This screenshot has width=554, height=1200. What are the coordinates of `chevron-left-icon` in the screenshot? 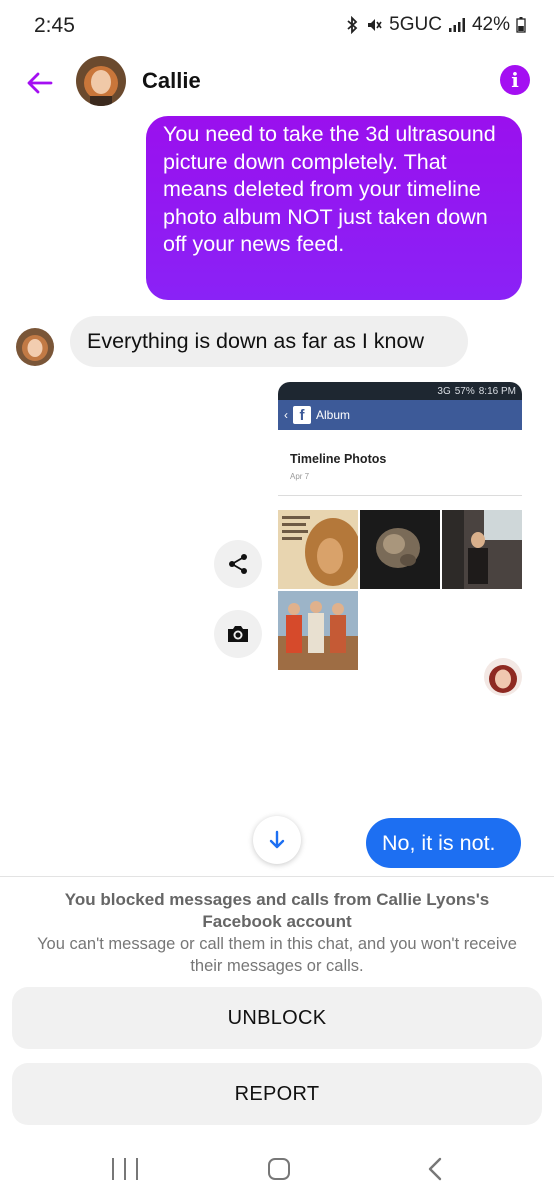 It's located at (435, 1169).